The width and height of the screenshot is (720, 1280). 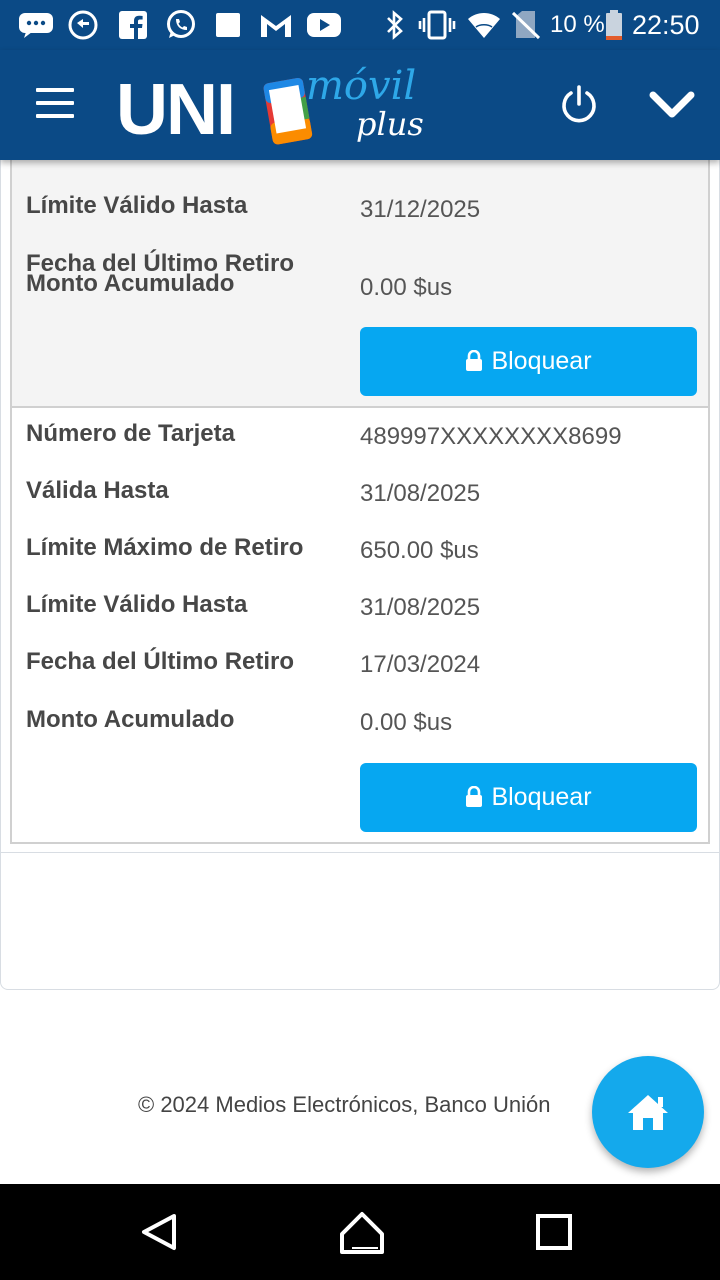 I want to click on clock: 22:50, so click(x=666, y=25).